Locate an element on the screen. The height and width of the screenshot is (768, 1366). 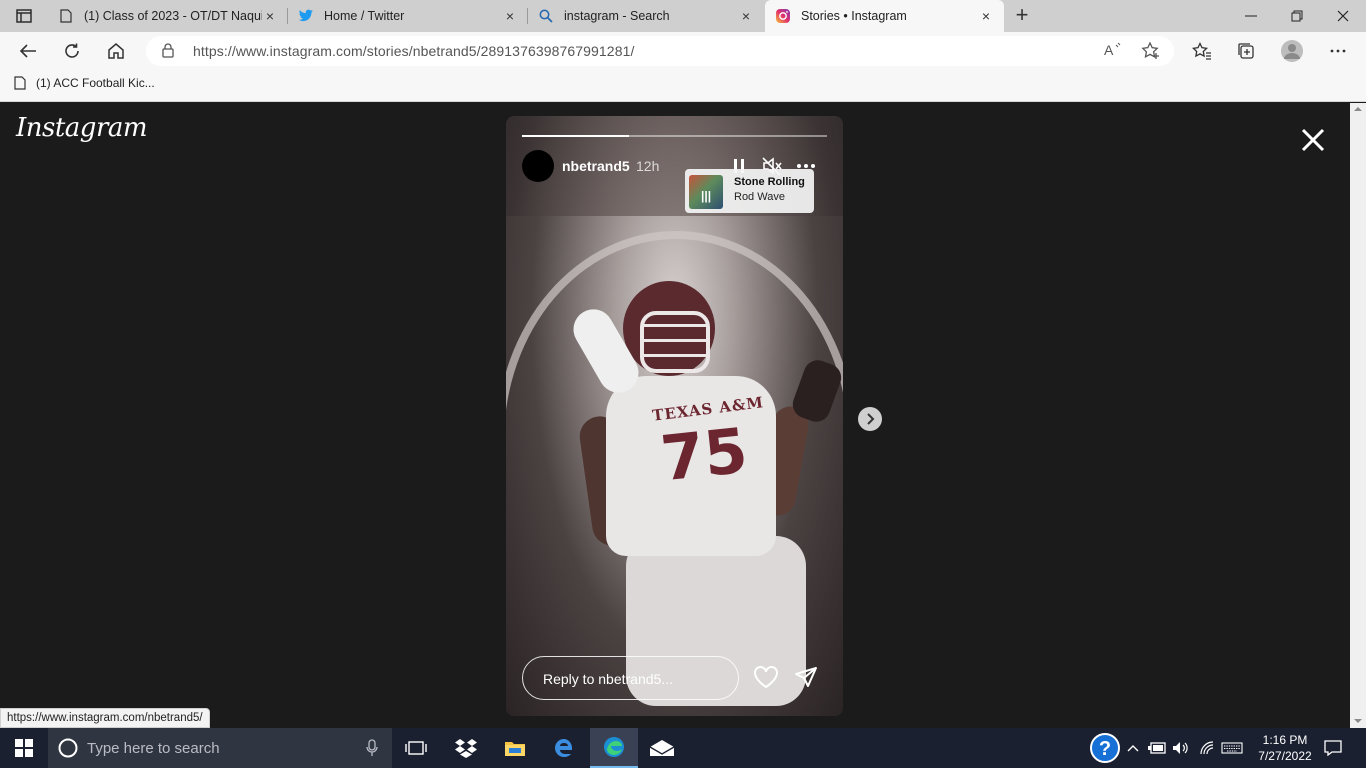
home-button is located at coordinates (116, 51).